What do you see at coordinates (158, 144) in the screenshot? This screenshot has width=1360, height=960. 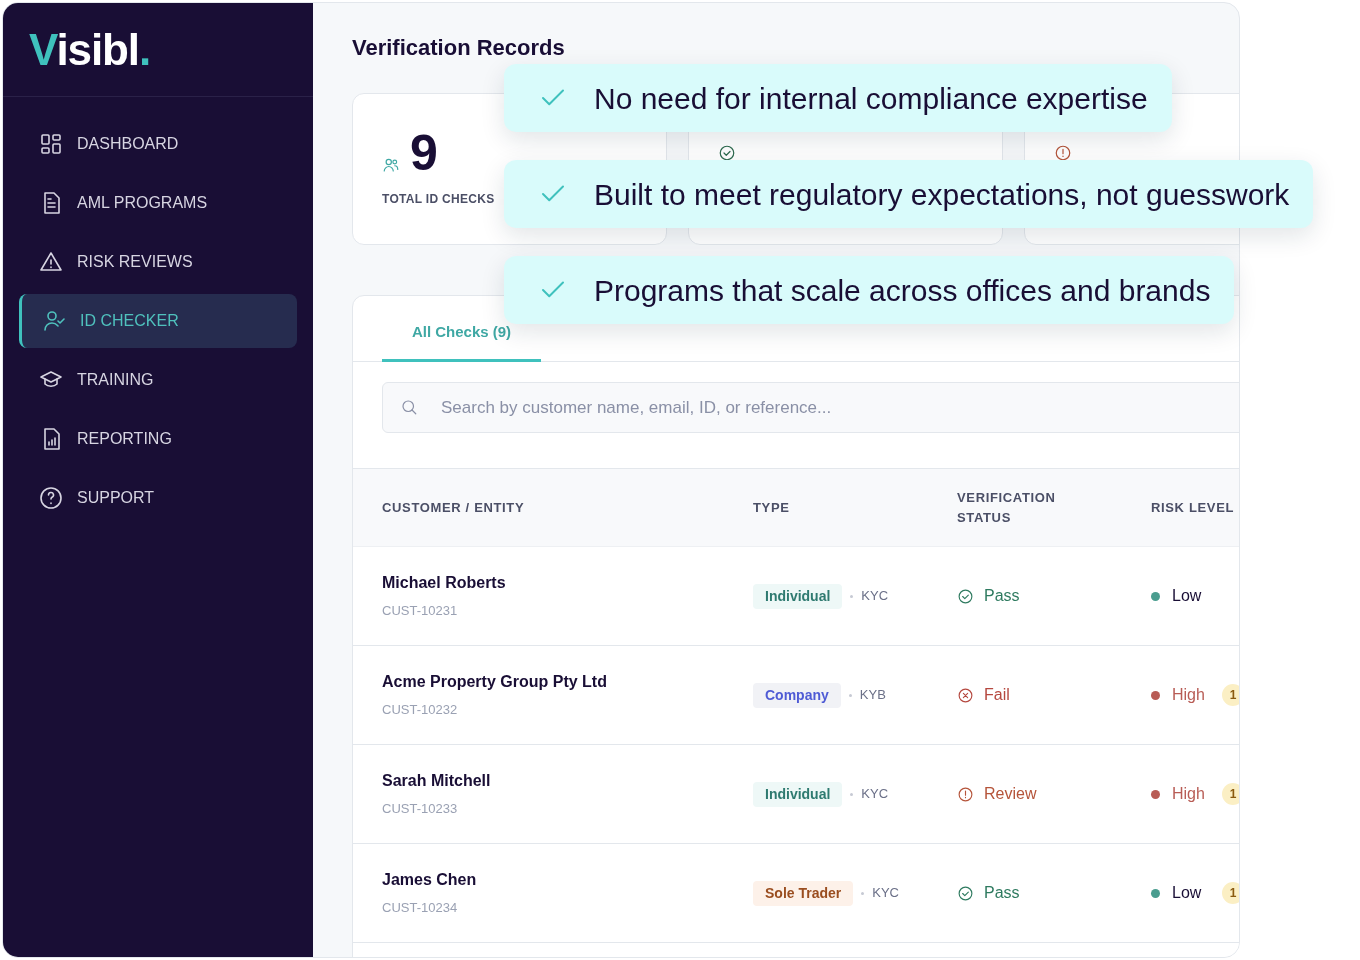 I see `sidebar-item: DASHBOARD` at bounding box center [158, 144].